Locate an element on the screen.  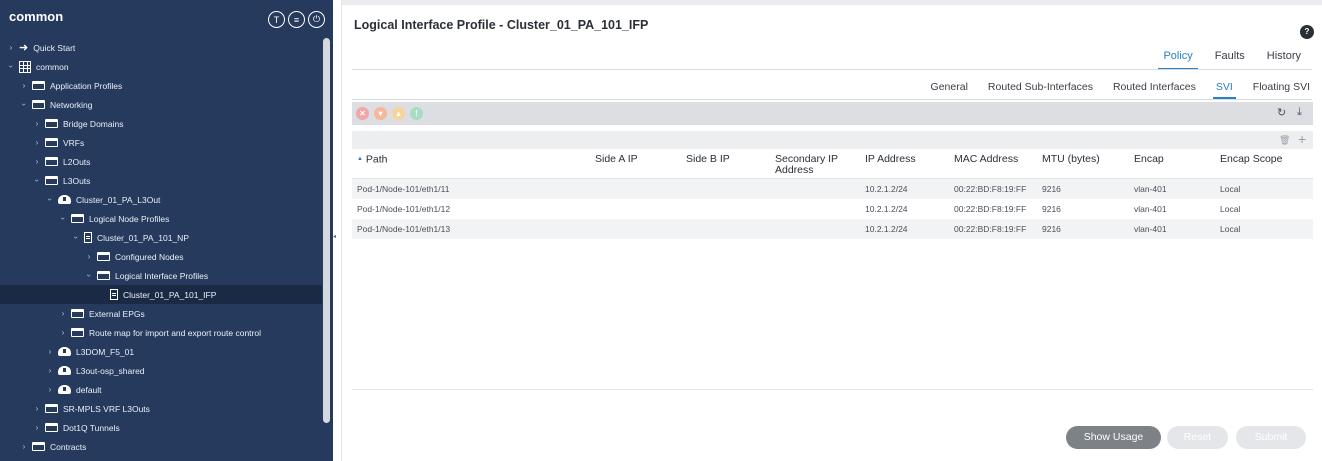
add-icon: + is located at coordinates (1302, 139).